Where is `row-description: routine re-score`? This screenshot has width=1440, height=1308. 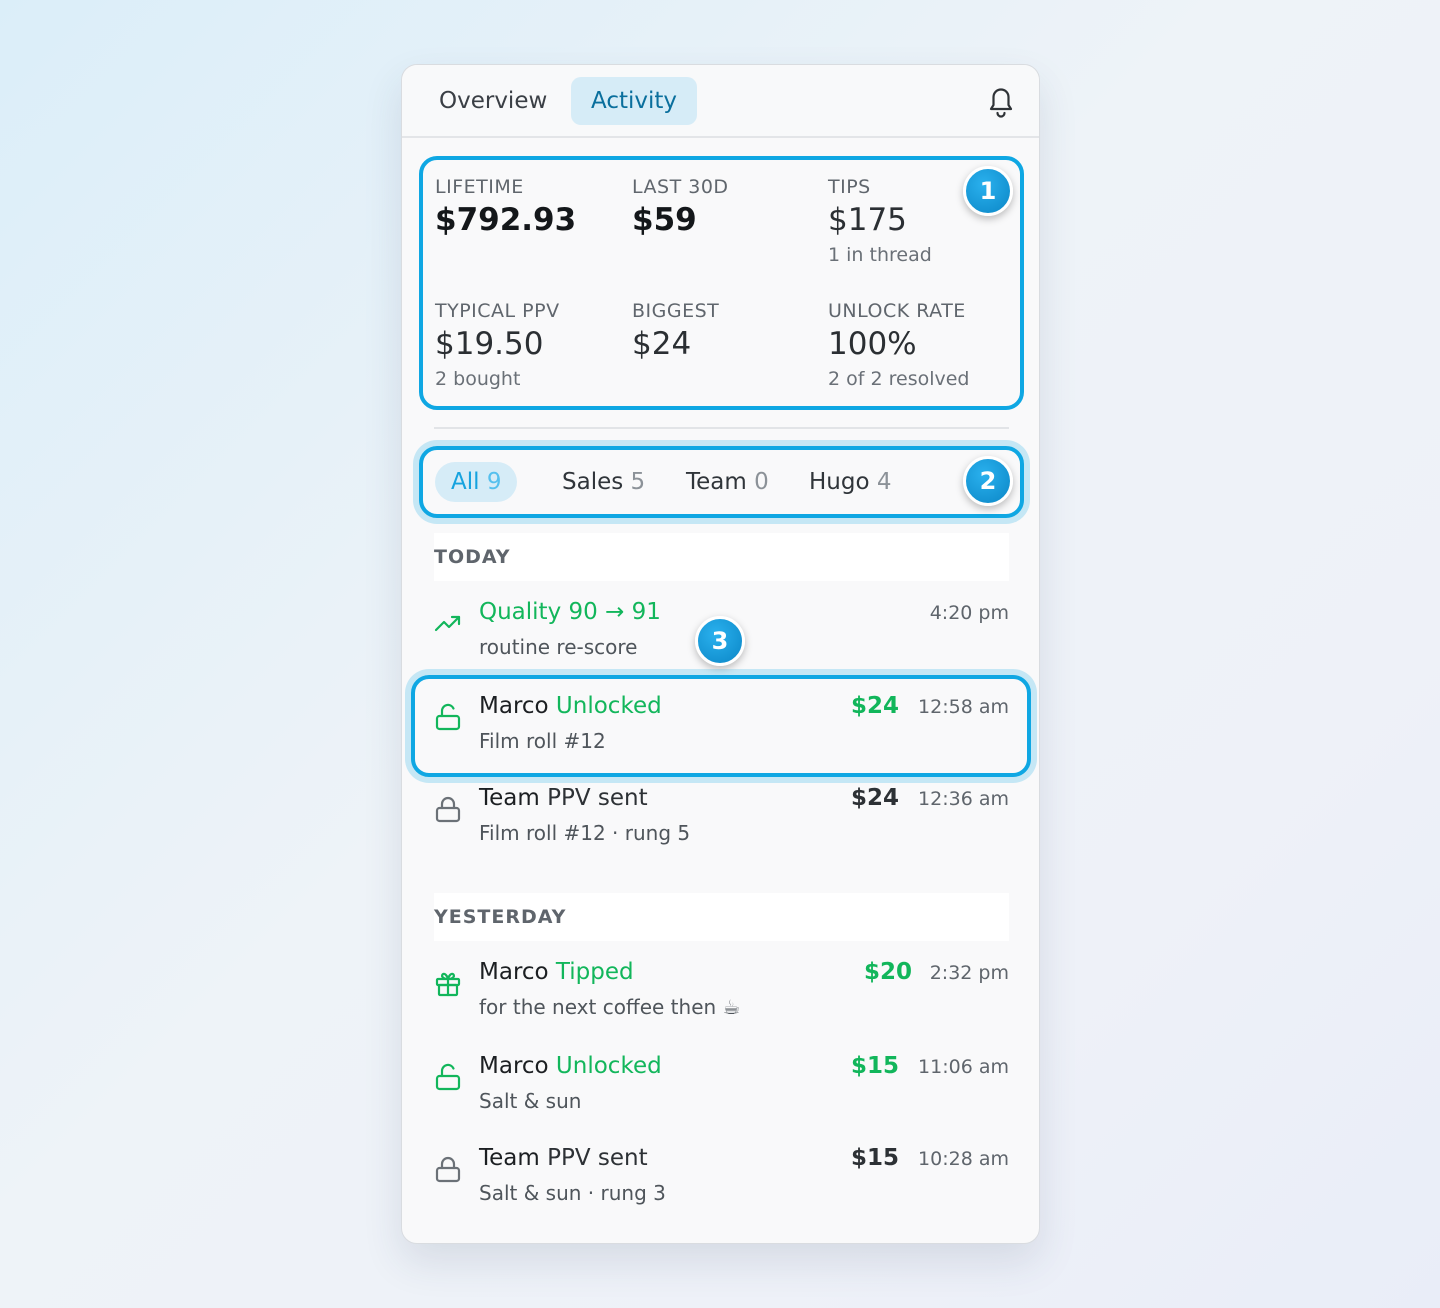 row-description: routine re-score is located at coordinates (558, 647).